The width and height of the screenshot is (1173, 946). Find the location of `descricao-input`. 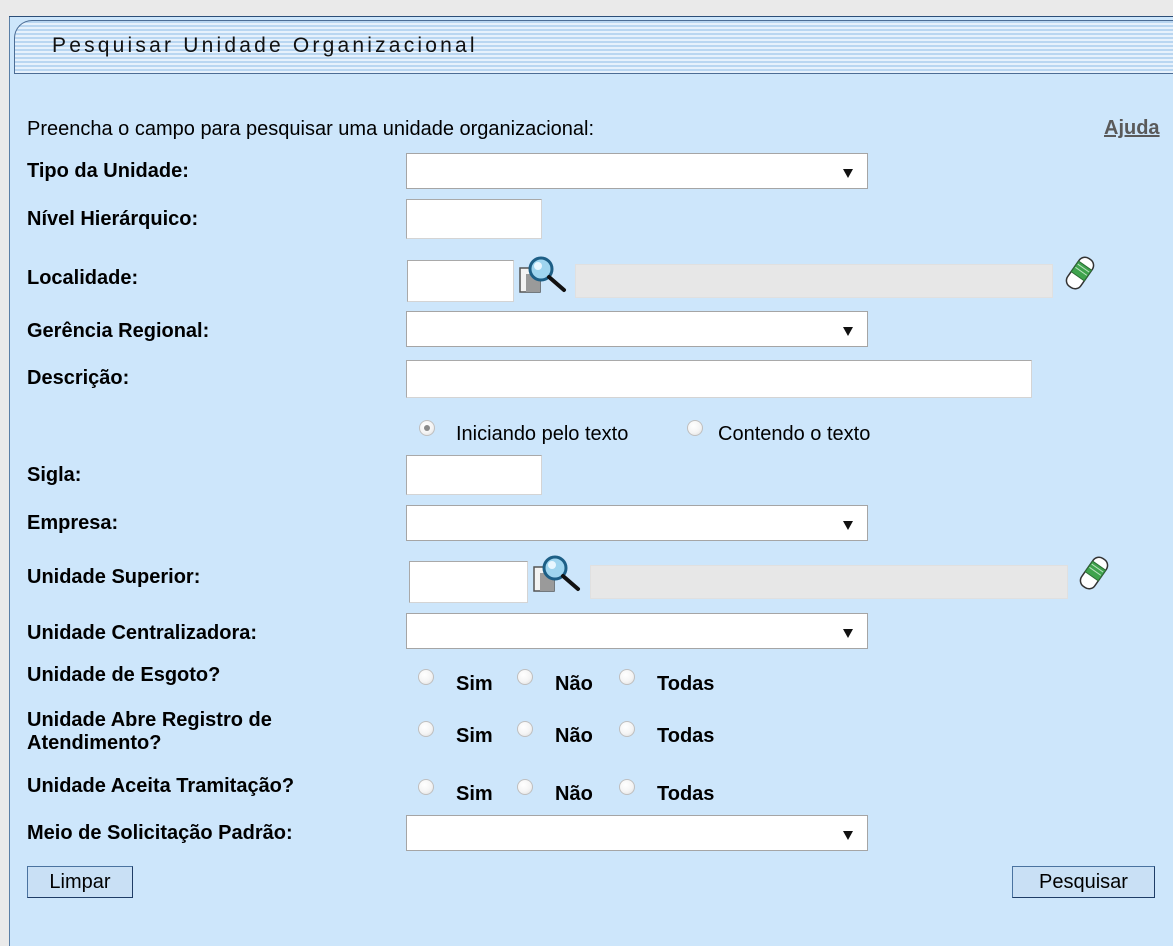

descricao-input is located at coordinates (719, 379).